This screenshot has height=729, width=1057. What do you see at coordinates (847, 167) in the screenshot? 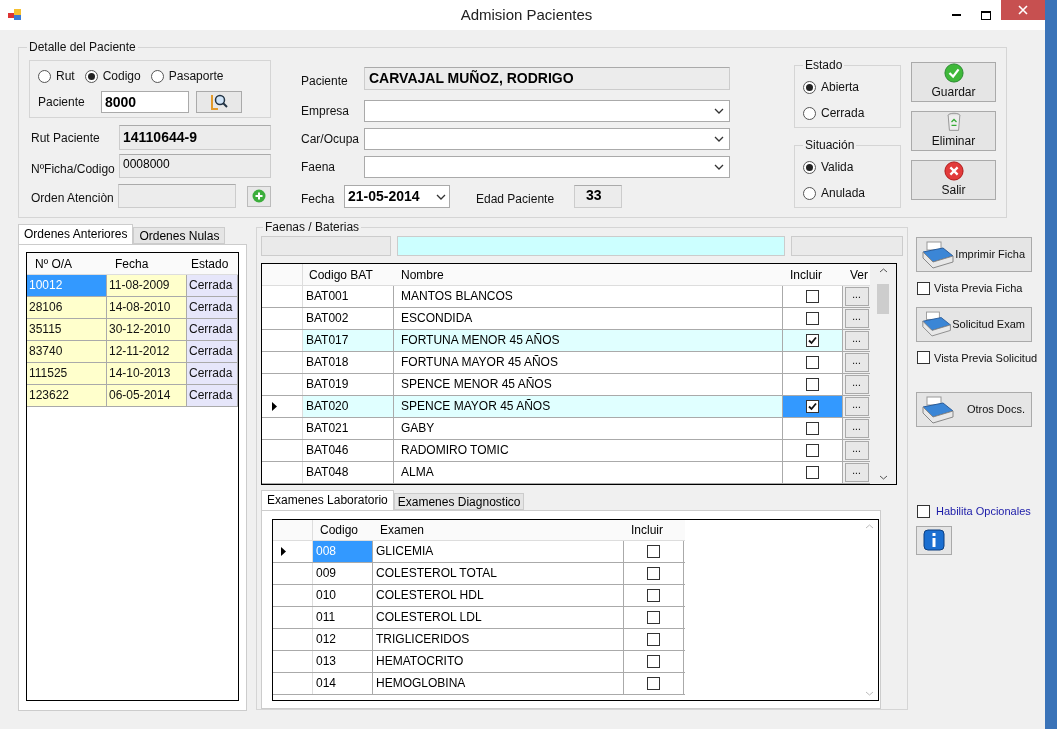
I see `radio-button: Valida` at bounding box center [847, 167].